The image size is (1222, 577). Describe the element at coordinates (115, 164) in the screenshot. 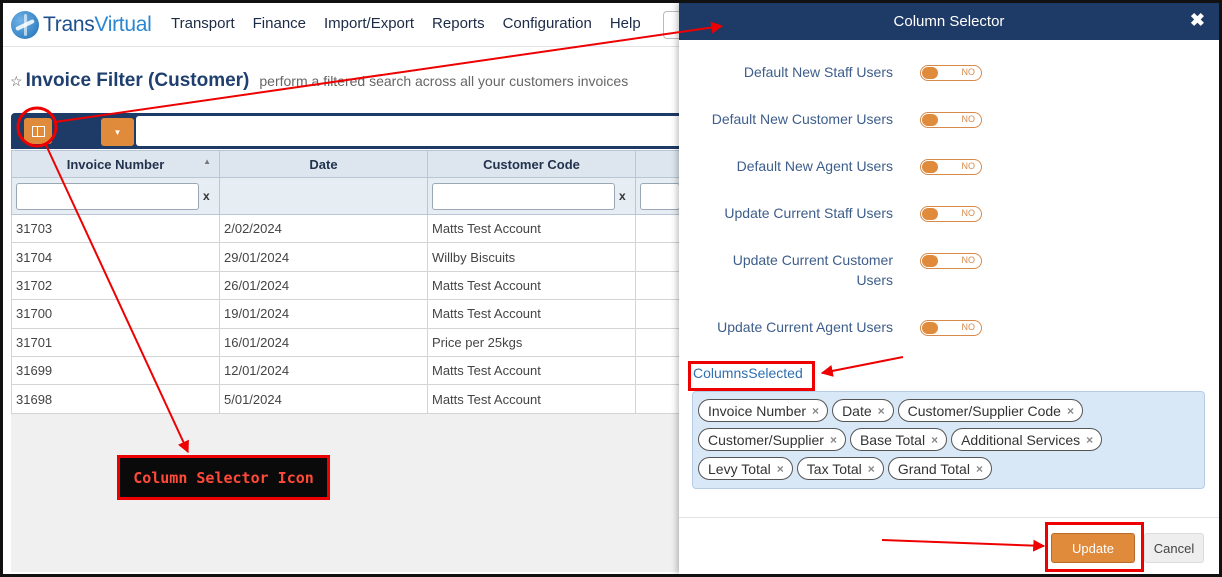

I see `column-header-invoice-number: Invoice Number ▲` at that location.